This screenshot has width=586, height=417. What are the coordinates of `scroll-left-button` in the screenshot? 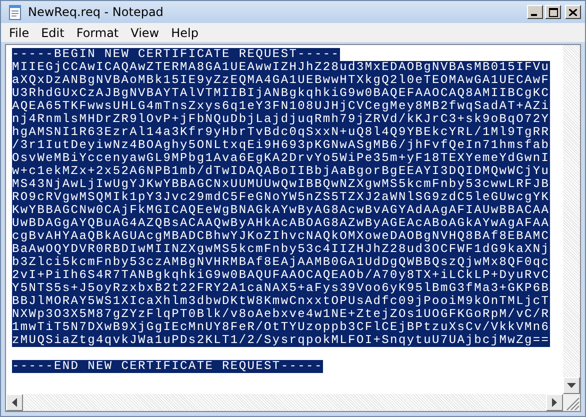 It's located at (14, 402).